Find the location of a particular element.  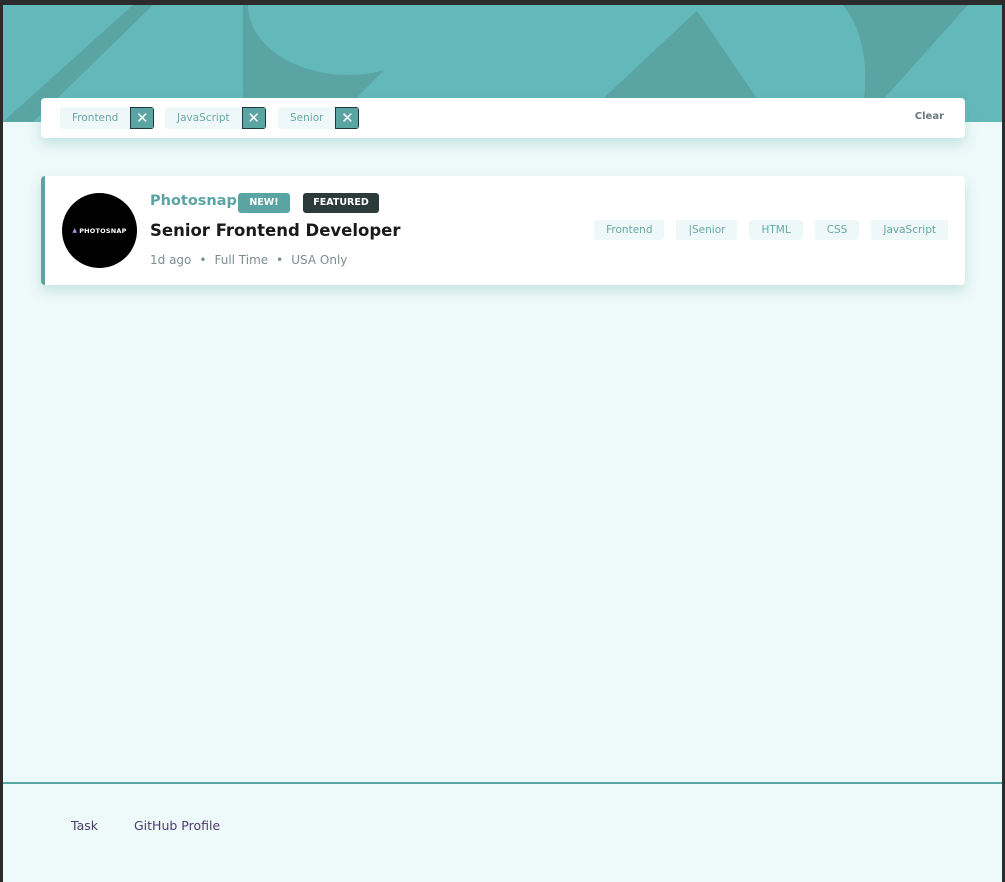

filter-chip-javascript: JavaScript ✕ is located at coordinates (215, 118).